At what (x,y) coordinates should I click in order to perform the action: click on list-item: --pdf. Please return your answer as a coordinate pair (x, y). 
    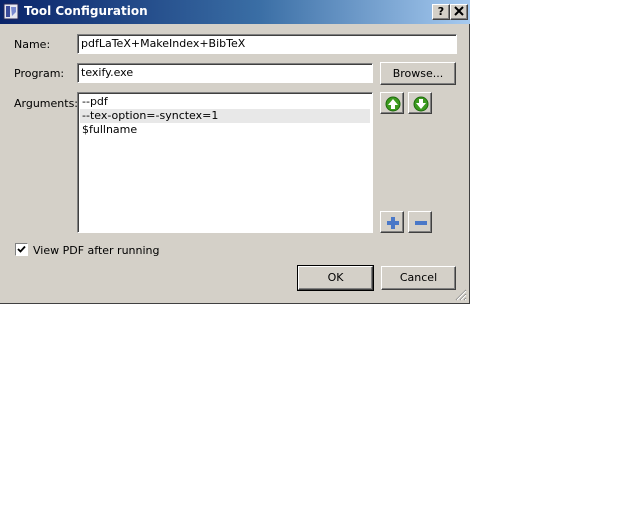
    Looking at the image, I should click on (225, 102).